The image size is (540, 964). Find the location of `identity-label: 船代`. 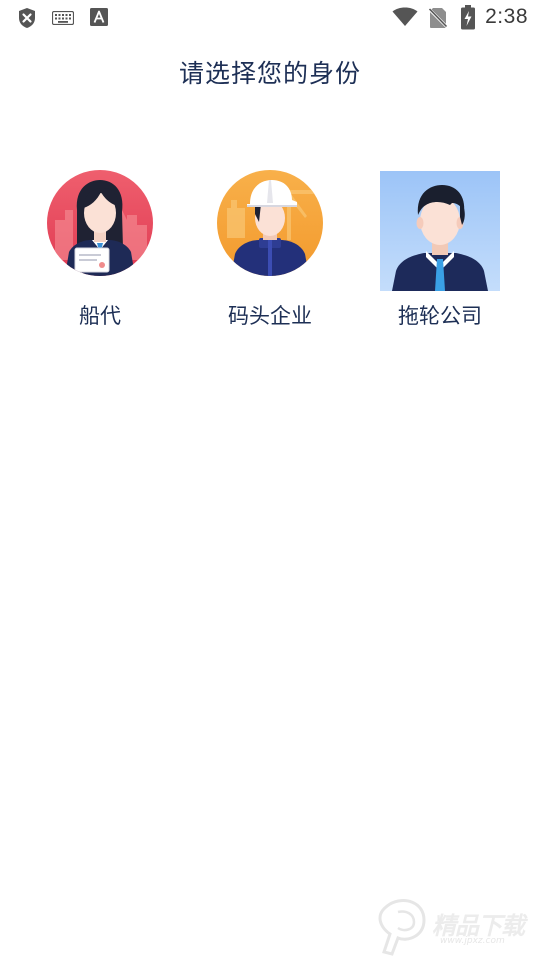

identity-label: 船代 is located at coordinates (100, 316).